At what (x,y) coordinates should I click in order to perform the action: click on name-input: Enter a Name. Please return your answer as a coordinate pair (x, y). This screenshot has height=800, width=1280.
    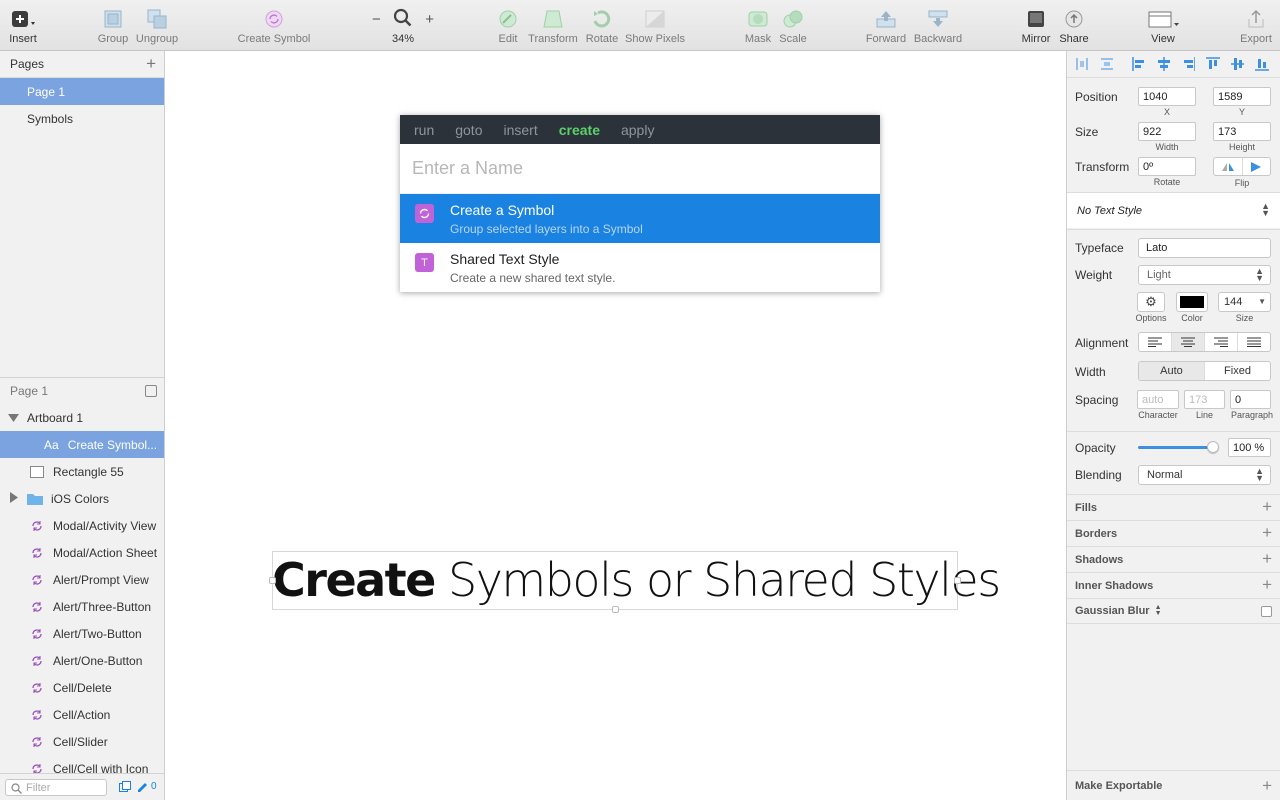
    Looking at the image, I should click on (640, 169).